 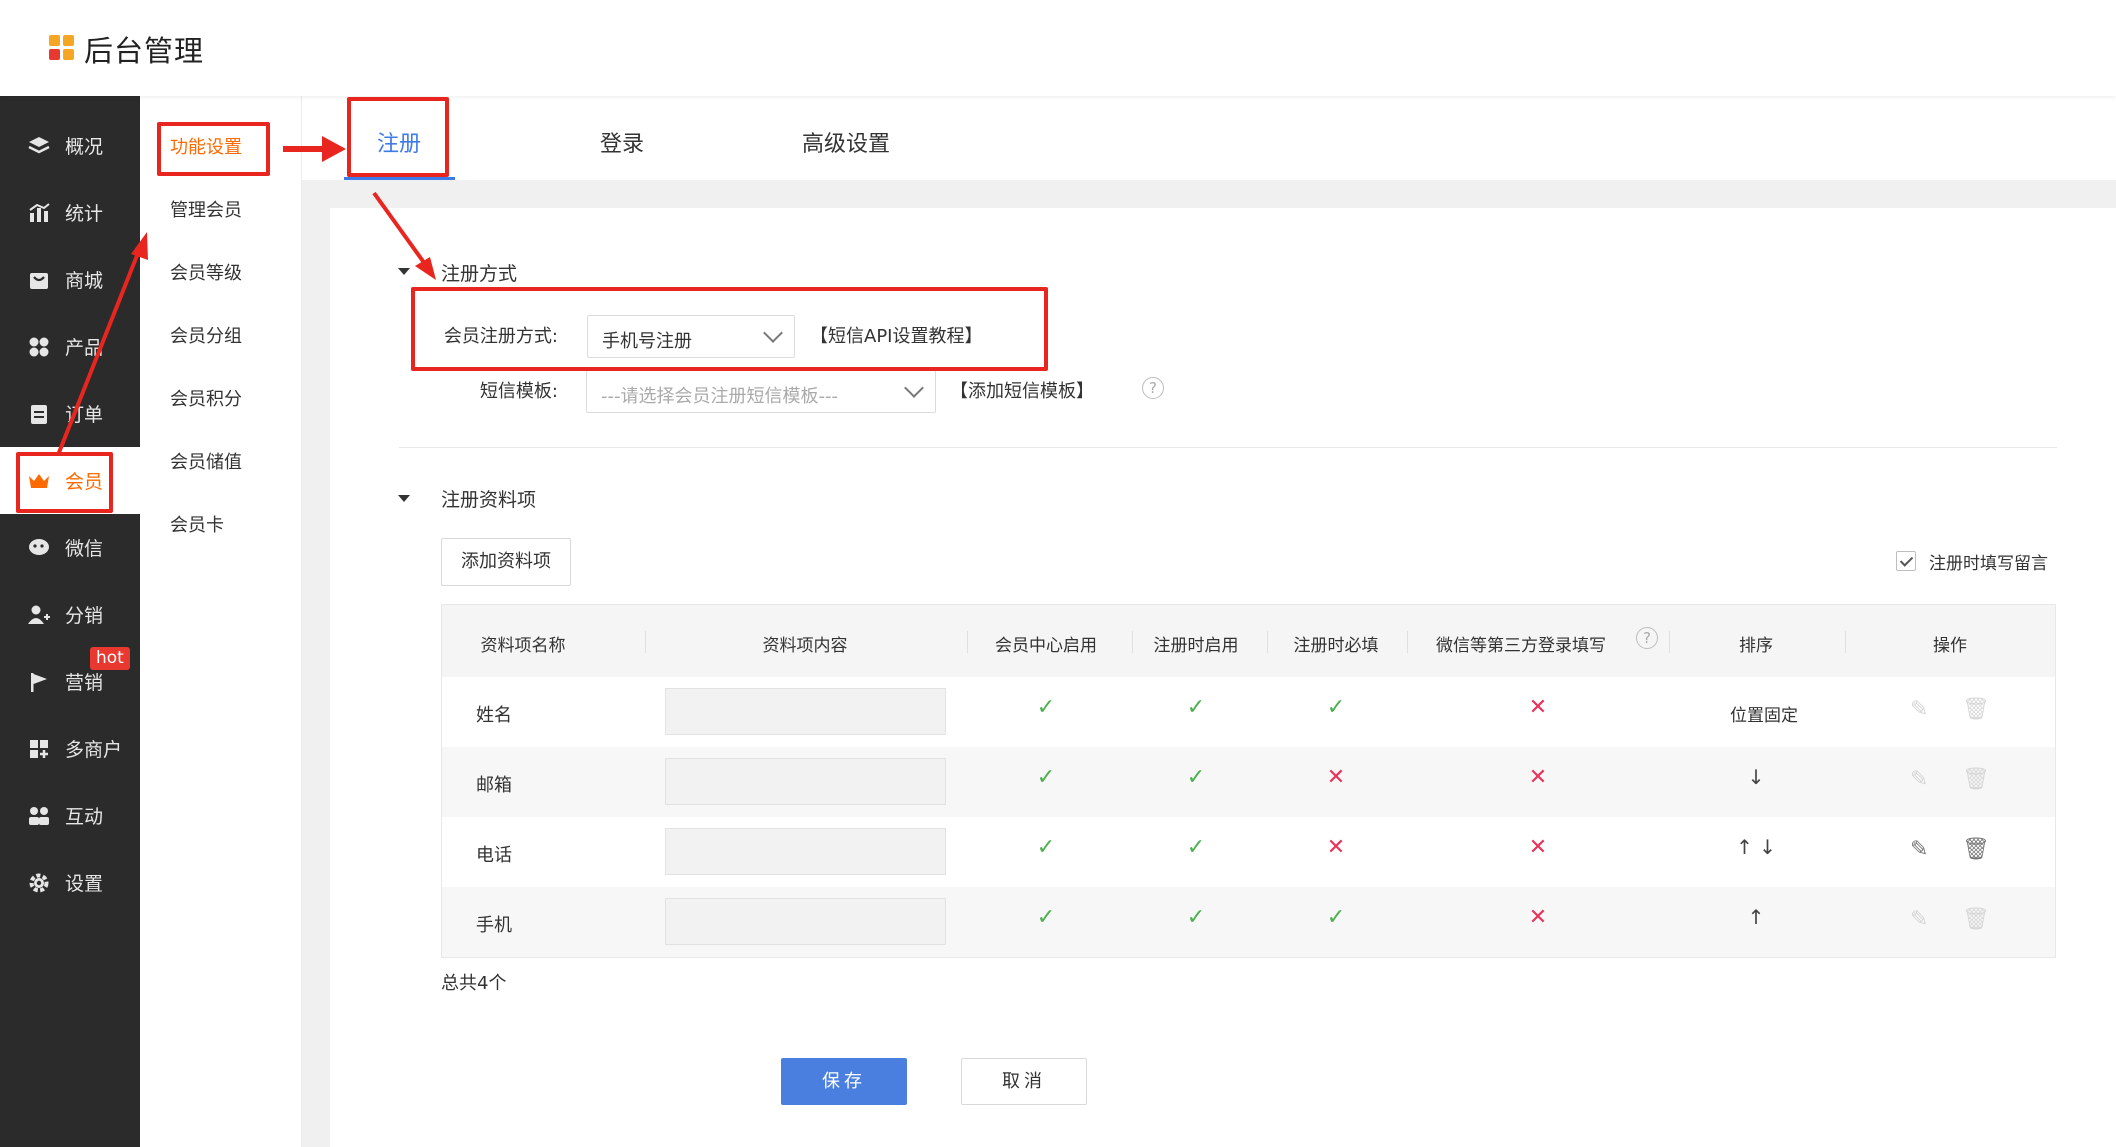 What do you see at coordinates (39, 816) in the screenshot?
I see `people-icon` at bounding box center [39, 816].